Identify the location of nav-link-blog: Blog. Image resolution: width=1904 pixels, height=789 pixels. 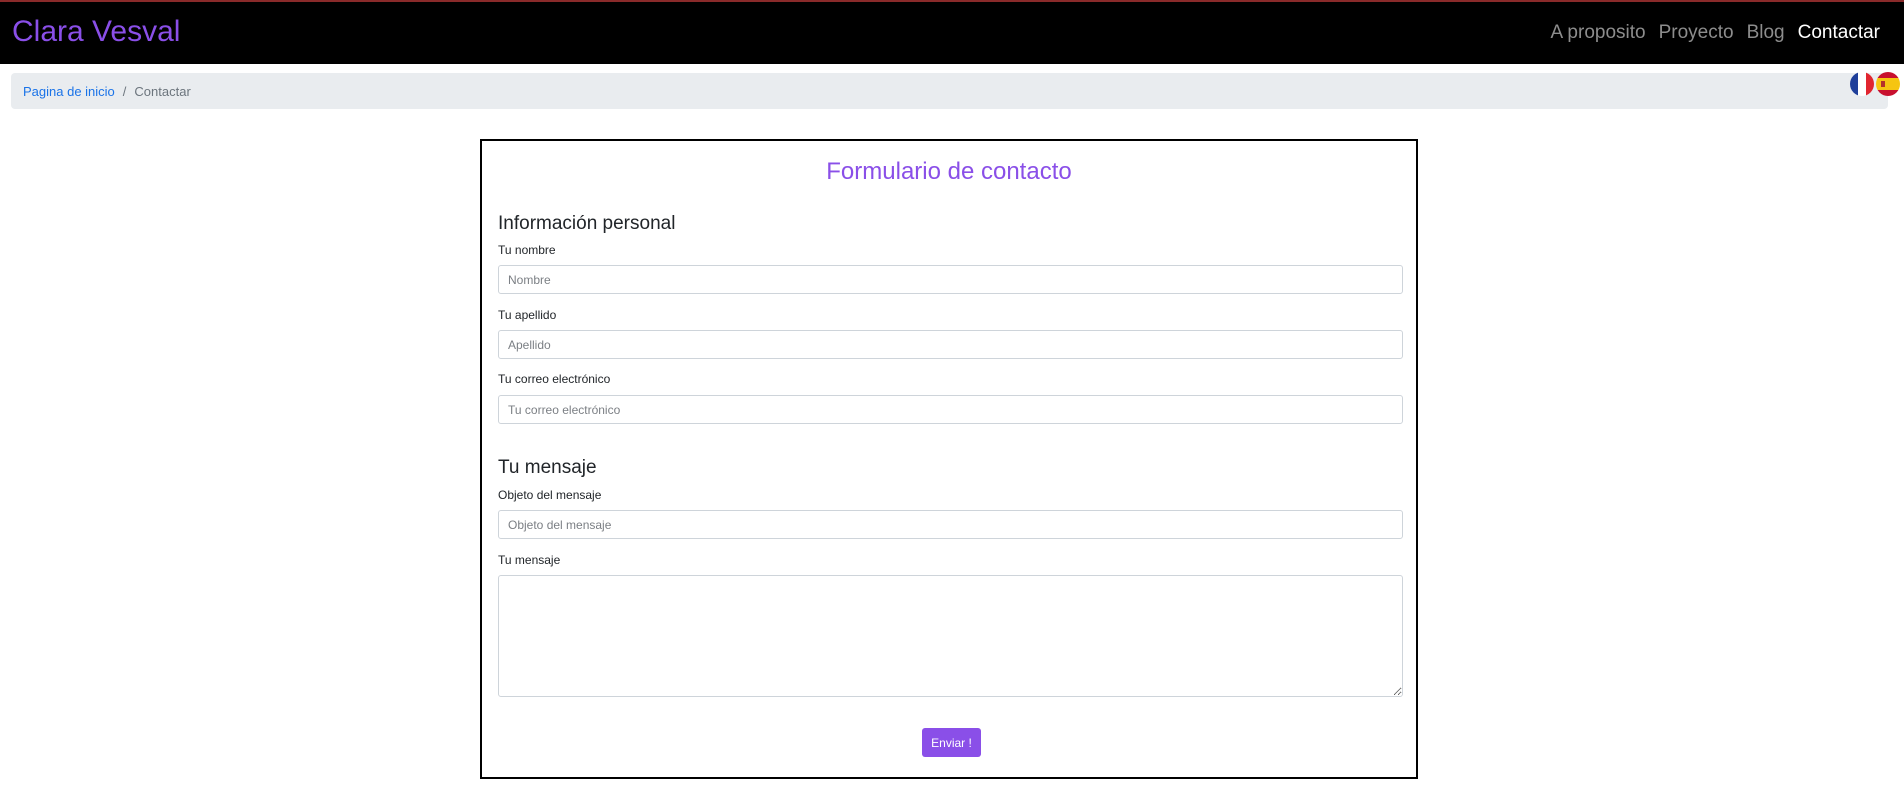
(1766, 33).